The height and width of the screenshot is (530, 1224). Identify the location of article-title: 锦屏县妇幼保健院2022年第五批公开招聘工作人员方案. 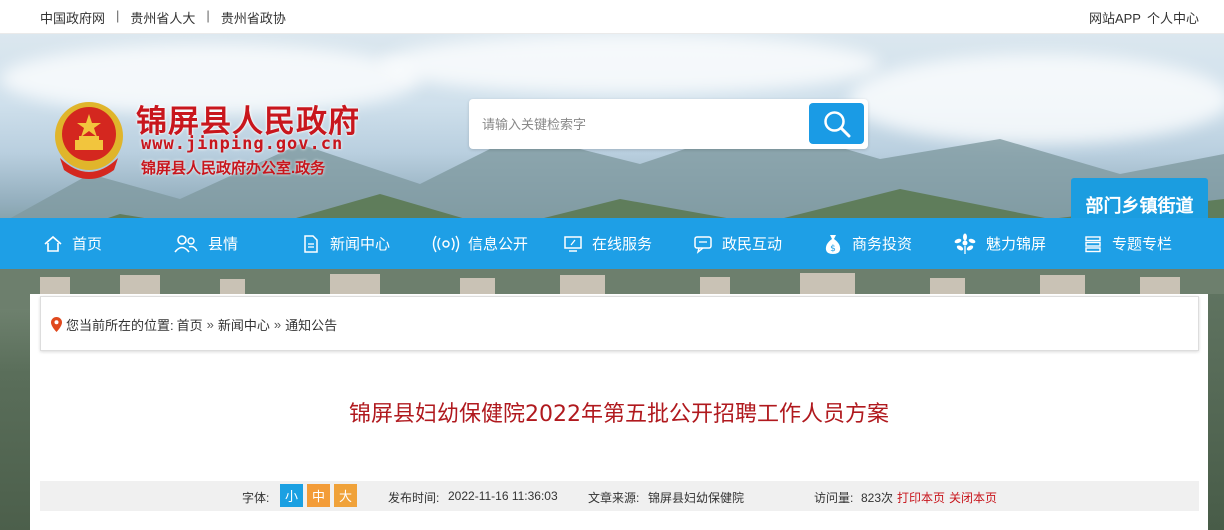
(619, 414).